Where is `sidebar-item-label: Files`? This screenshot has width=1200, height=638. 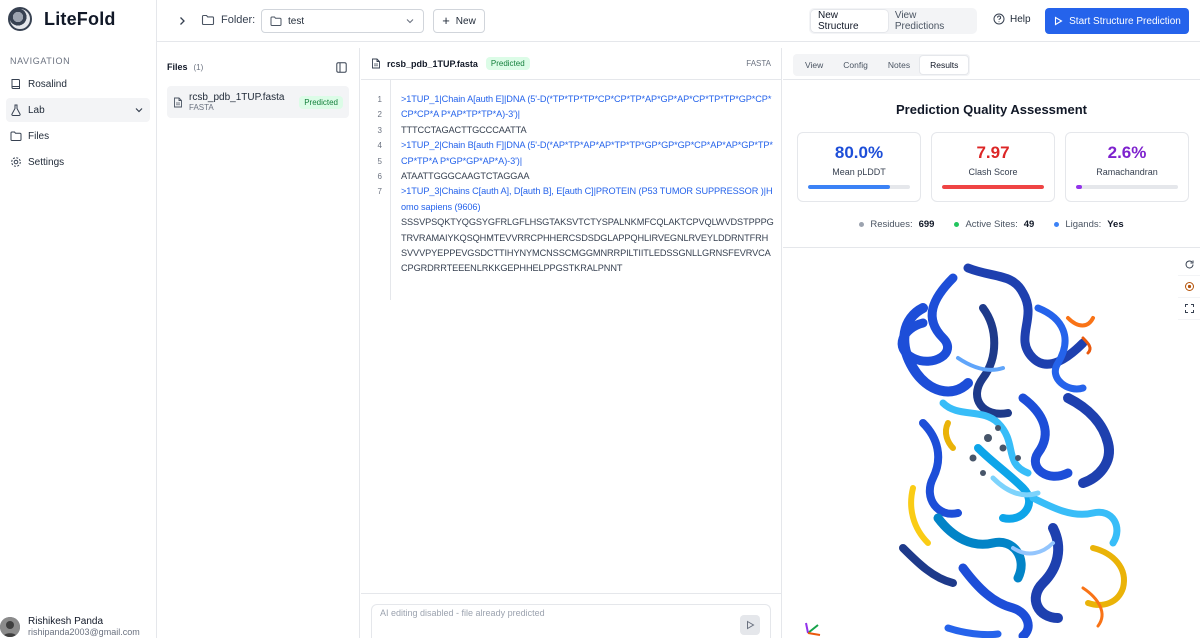 sidebar-item-label: Files is located at coordinates (39, 136).